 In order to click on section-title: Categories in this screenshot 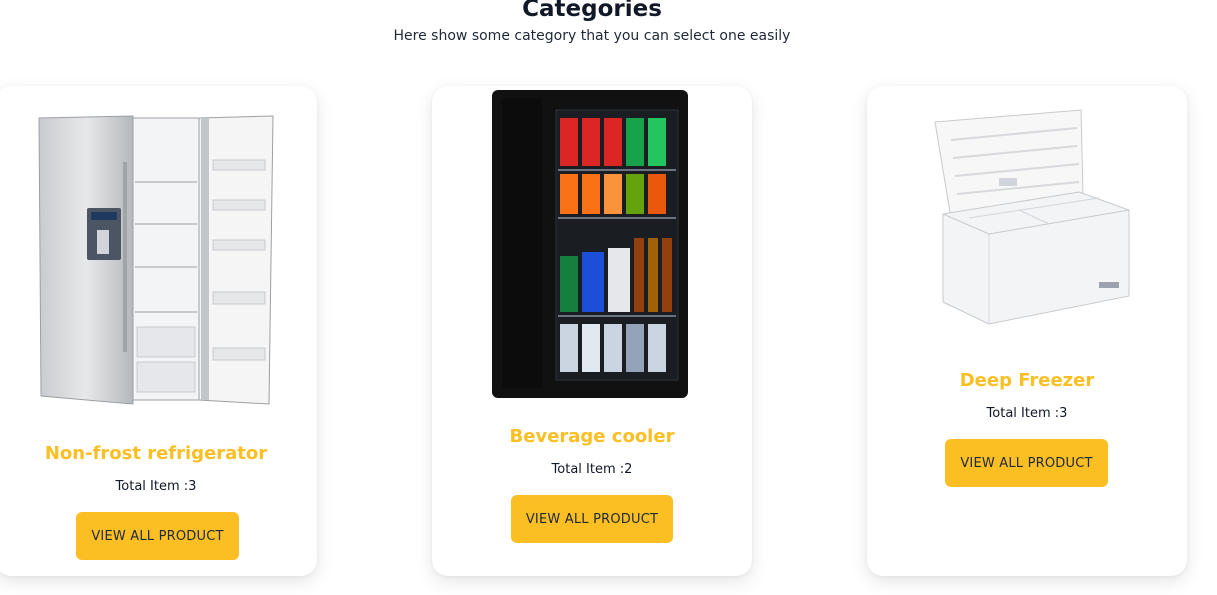, I will do `click(592, 11)`.